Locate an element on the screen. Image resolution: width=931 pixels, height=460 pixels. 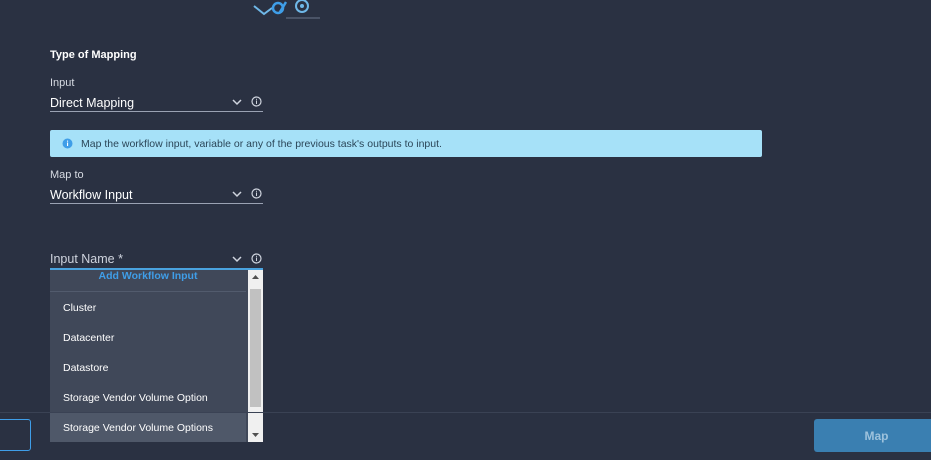
dropdown-scrollbar is located at coordinates (255, 356).